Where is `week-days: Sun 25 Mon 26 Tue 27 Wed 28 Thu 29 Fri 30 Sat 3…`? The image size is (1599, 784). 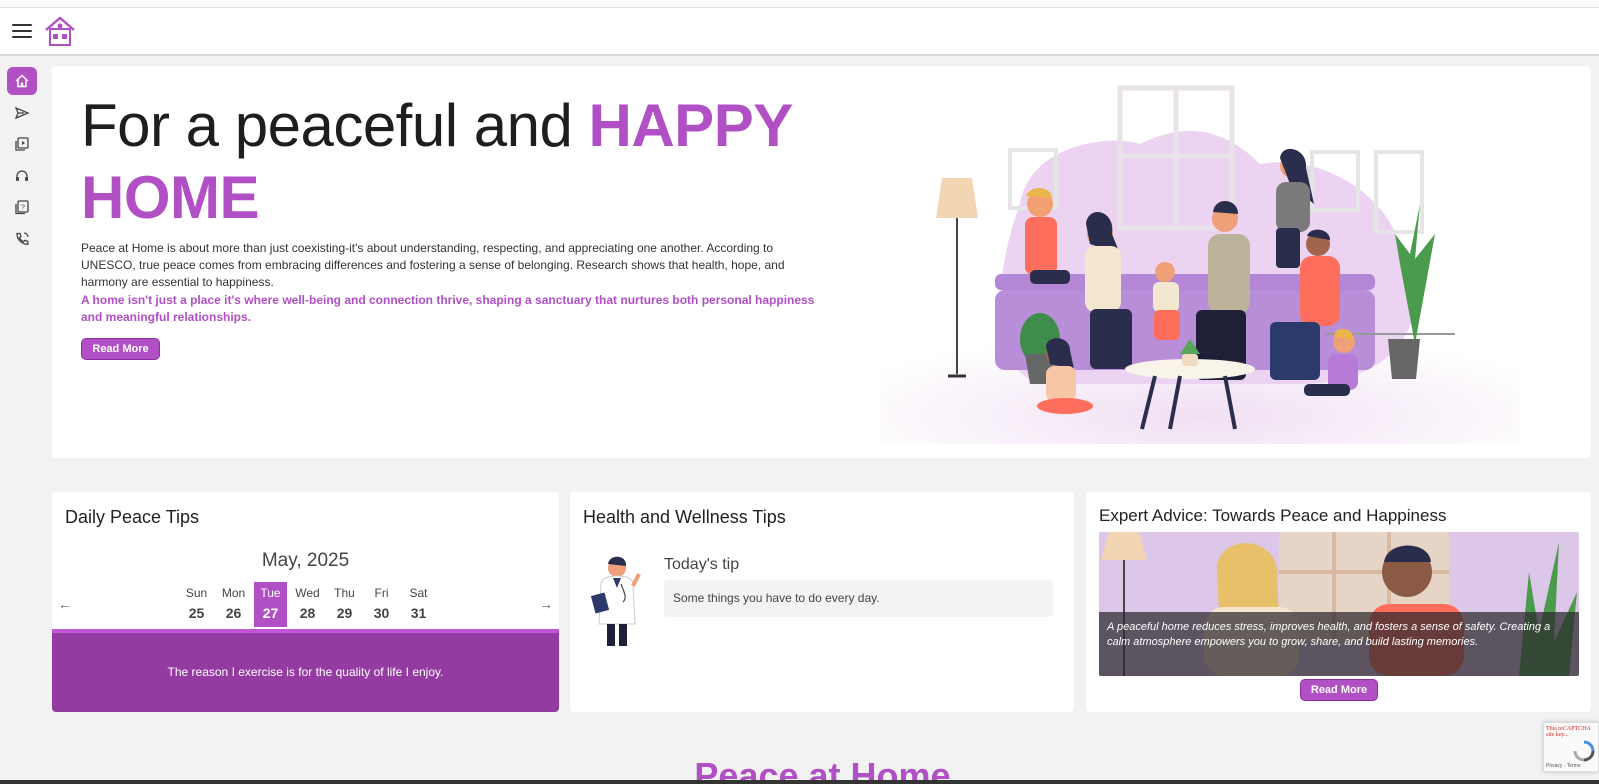 week-days: Sun 25 Mon 26 Tue 27 Wed 28 Thu 29 Fri 30 Sat 3… is located at coordinates (307, 604).